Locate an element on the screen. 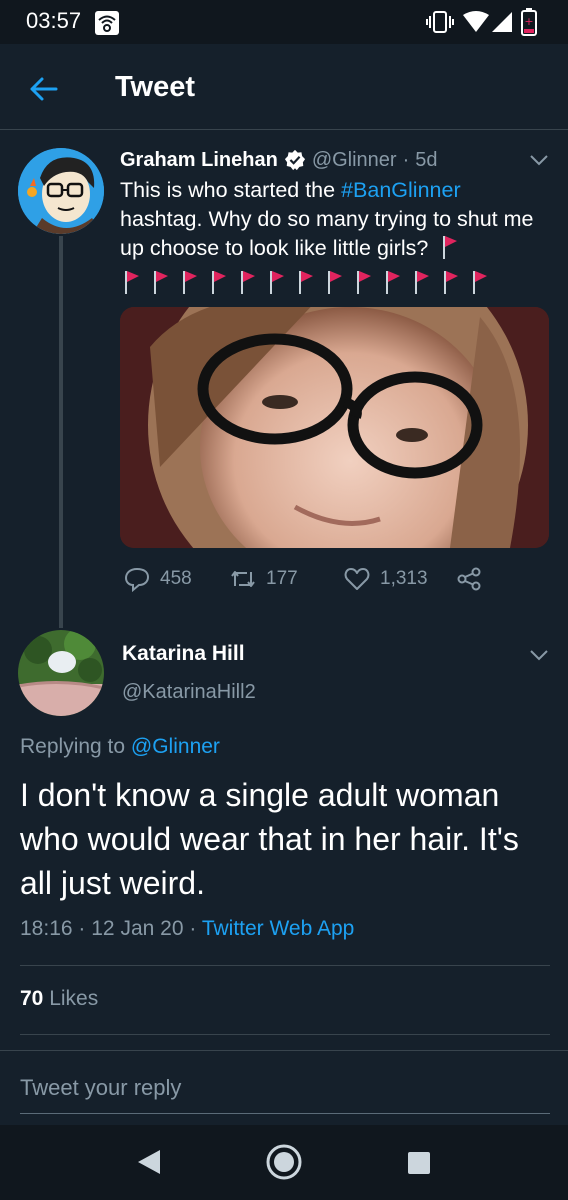 This screenshot has width=568, height=1200. system-nav-bar is located at coordinates (284, 1162).